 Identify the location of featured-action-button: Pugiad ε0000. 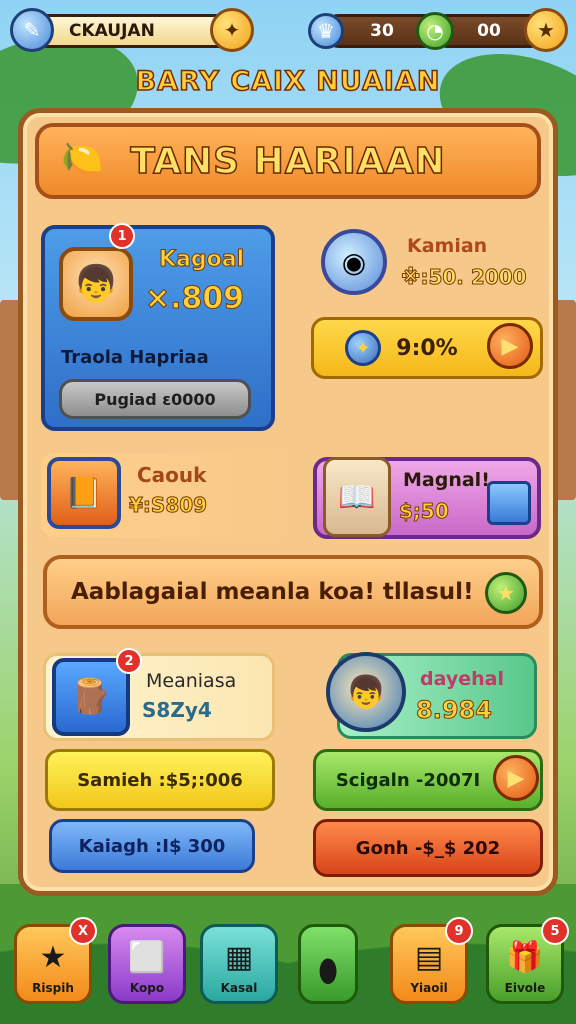
(155, 399).